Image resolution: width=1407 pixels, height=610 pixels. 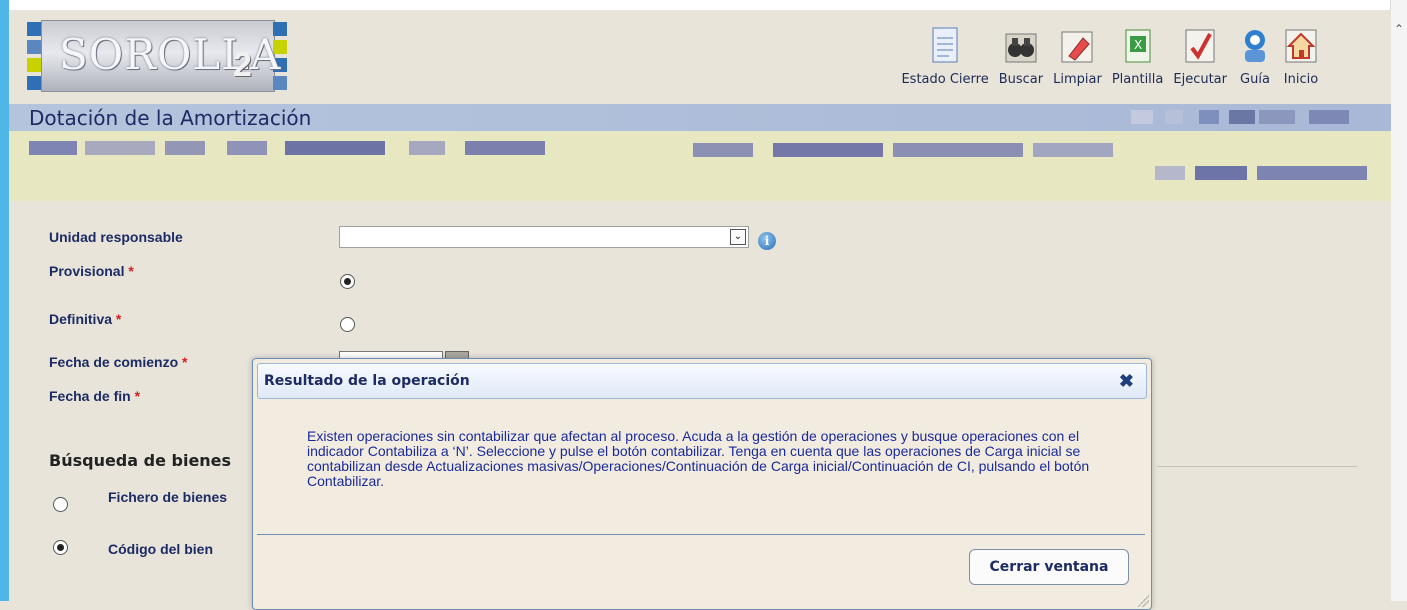 I want to click on fecha-fin-label: Fecha de fin *, so click(x=95, y=396).